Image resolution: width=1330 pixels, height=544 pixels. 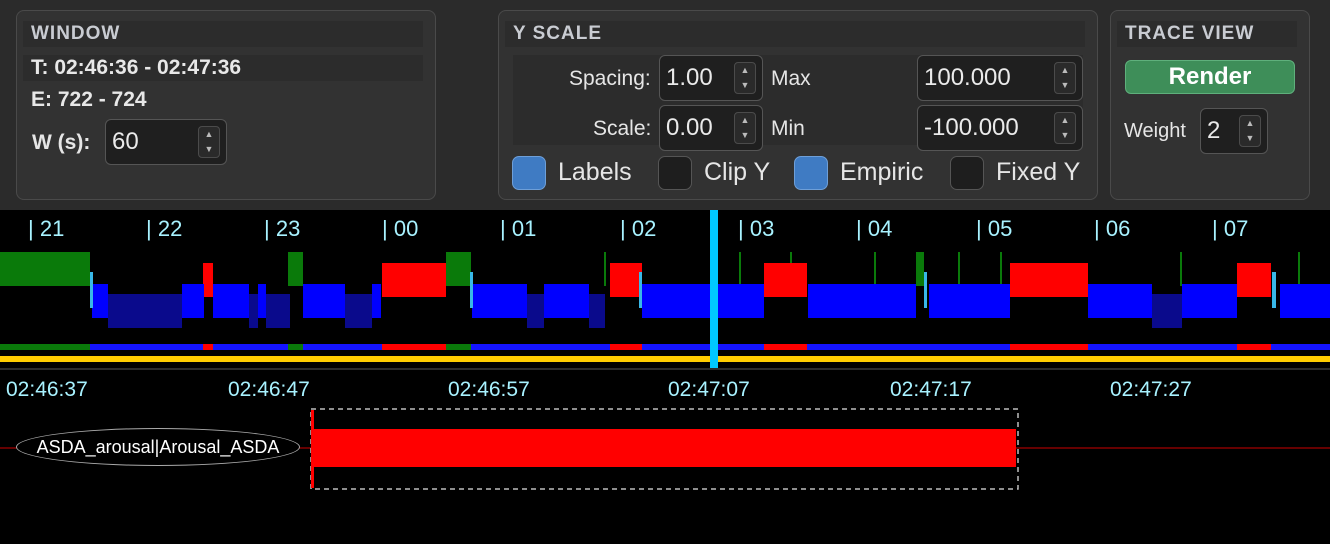 What do you see at coordinates (1155, 131) in the screenshot?
I see `weight-label: Weight` at bounding box center [1155, 131].